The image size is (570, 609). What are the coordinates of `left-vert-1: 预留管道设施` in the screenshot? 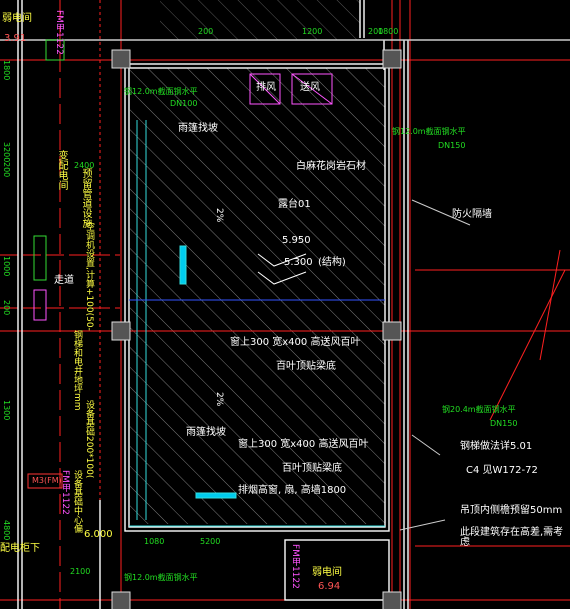 It's located at (85, 198).